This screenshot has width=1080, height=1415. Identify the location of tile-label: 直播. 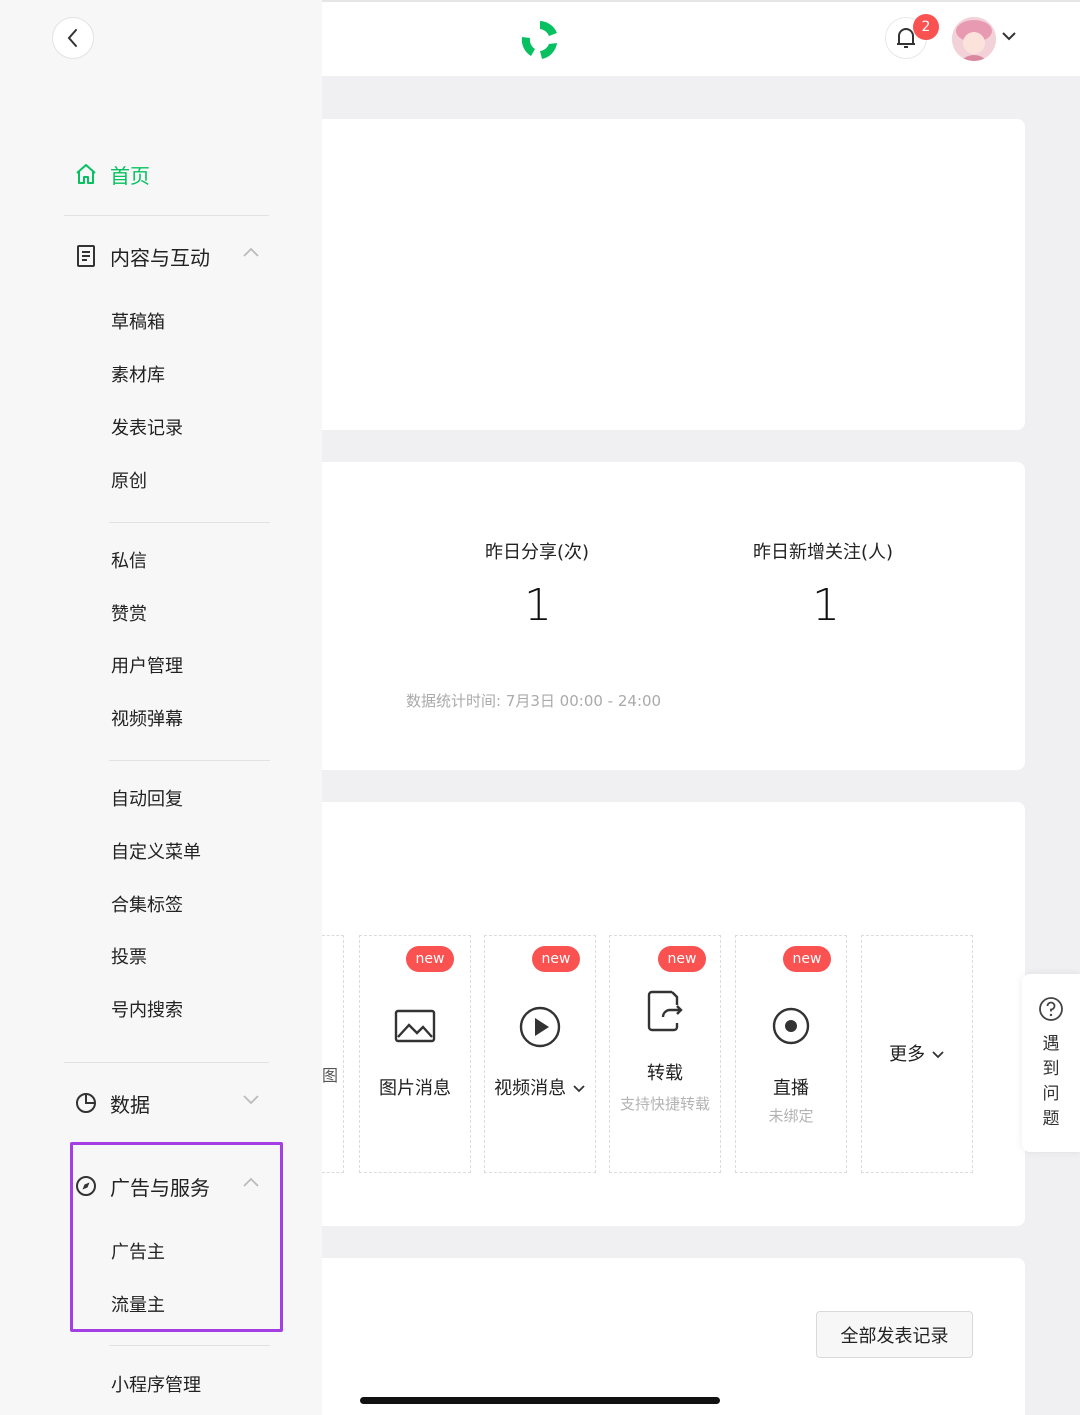
(791, 1088).